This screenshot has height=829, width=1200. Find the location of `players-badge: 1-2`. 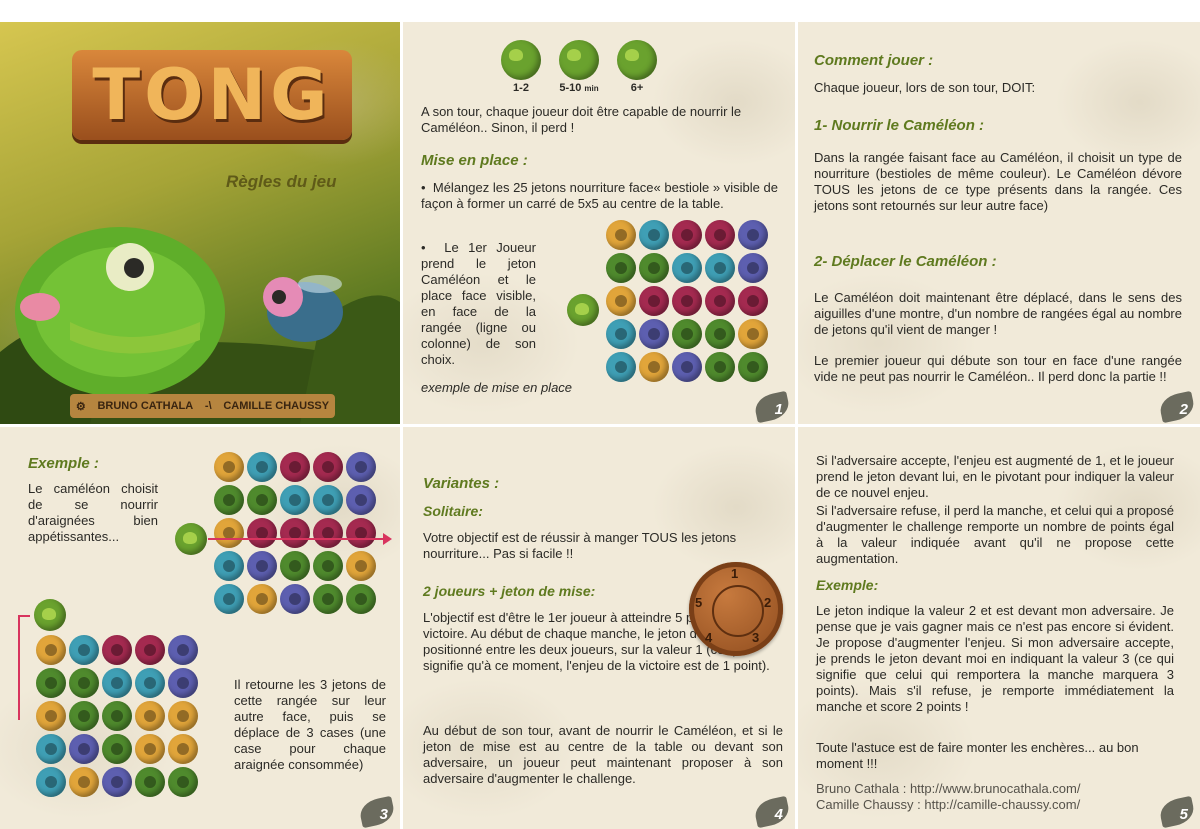

players-badge: 1-2 is located at coordinates (521, 68).